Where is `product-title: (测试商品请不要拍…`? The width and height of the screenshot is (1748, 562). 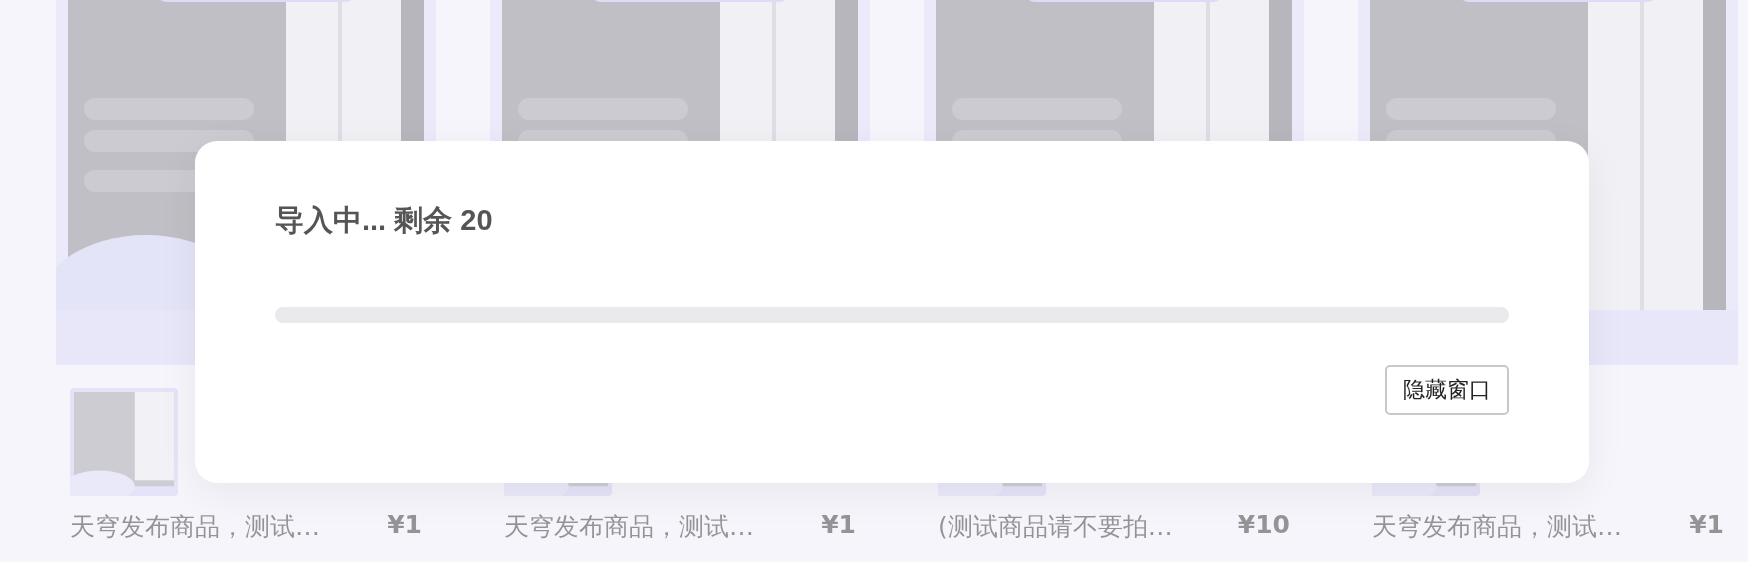 product-title: (测试商品请不要拍… is located at coordinates (1055, 527).